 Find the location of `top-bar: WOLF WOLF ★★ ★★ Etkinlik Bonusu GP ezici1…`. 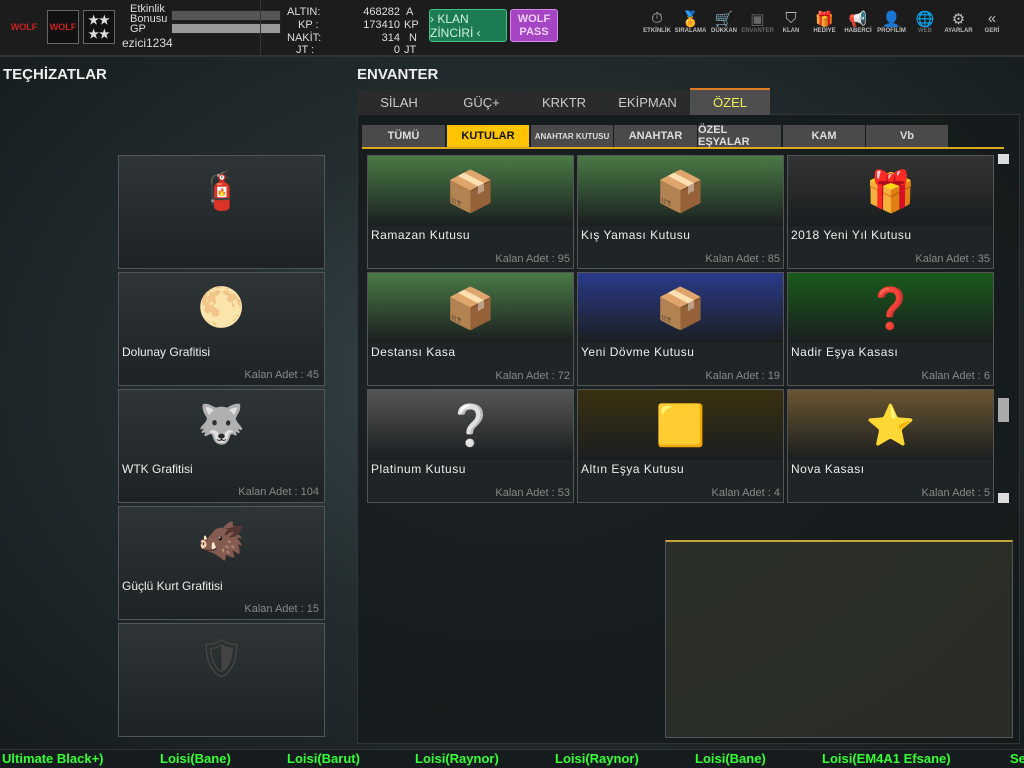

top-bar: WOLF WOLF ★★ ★★ Etkinlik Bonusu GP ezici1… is located at coordinates (512, 28).